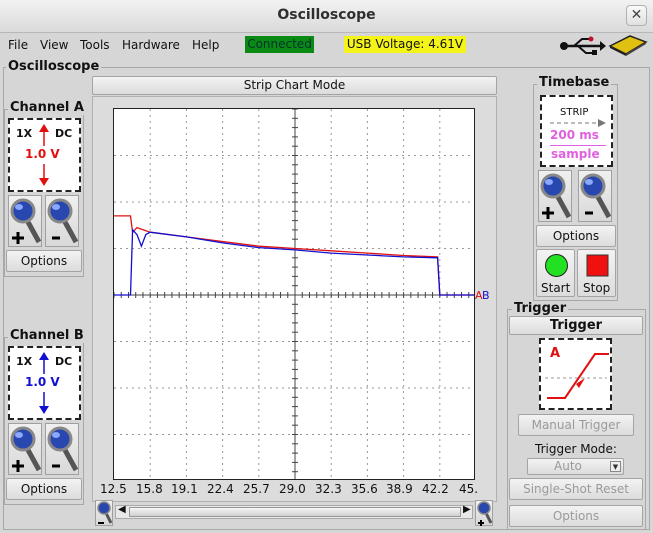  What do you see at coordinates (583, 45) in the screenshot?
I see `usb-icon` at bounding box center [583, 45].